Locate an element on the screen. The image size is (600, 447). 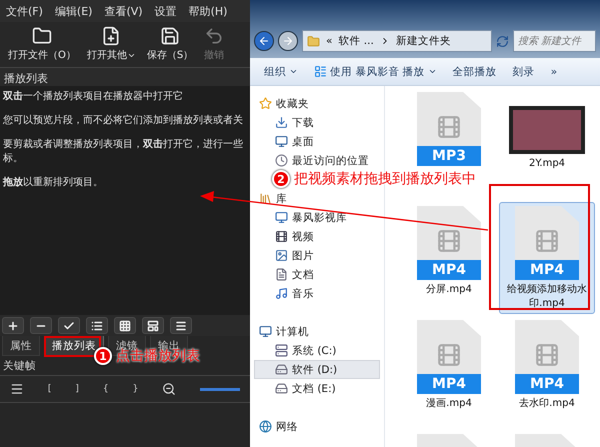
sidebar-item: 桌面 is located at coordinates (317, 141).